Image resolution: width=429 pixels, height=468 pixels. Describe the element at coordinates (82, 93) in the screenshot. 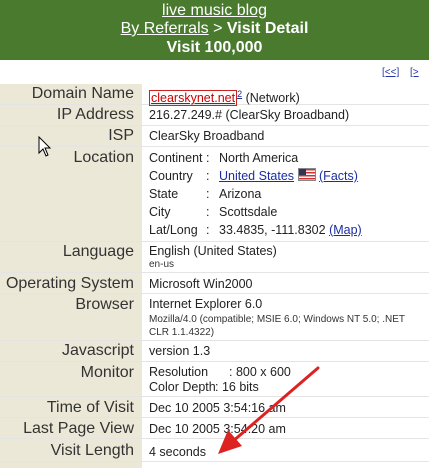

I see `domain-label: Domain Name` at that location.